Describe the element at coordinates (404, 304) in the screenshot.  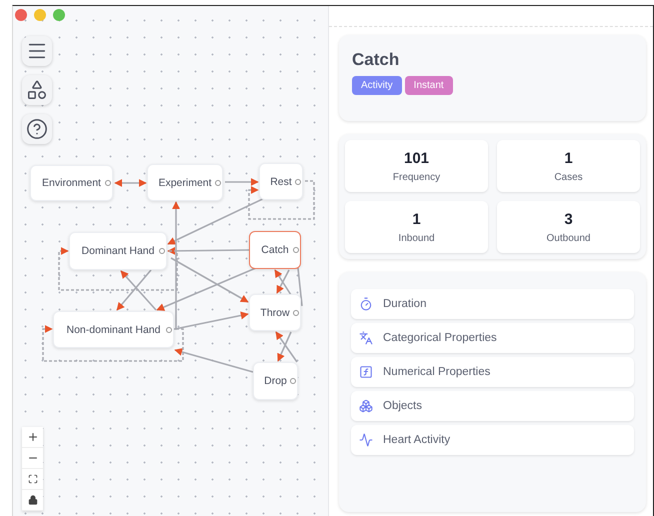
I see `property-label: Duration` at that location.